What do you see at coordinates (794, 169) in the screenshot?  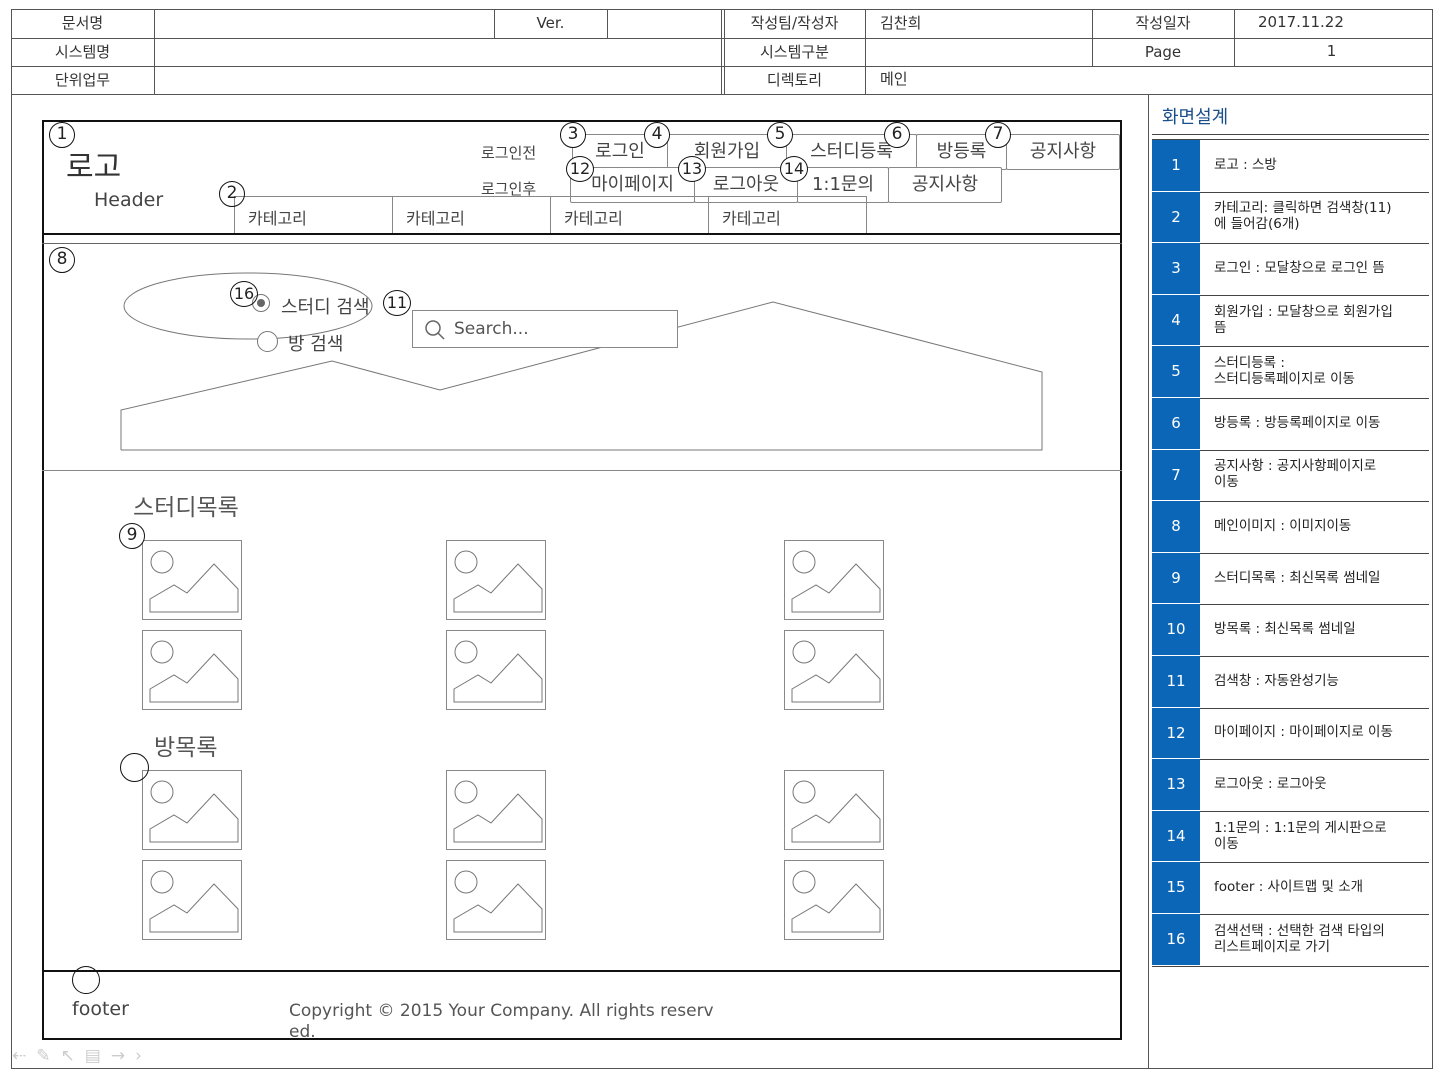 I see `annotation-marker: 14` at bounding box center [794, 169].